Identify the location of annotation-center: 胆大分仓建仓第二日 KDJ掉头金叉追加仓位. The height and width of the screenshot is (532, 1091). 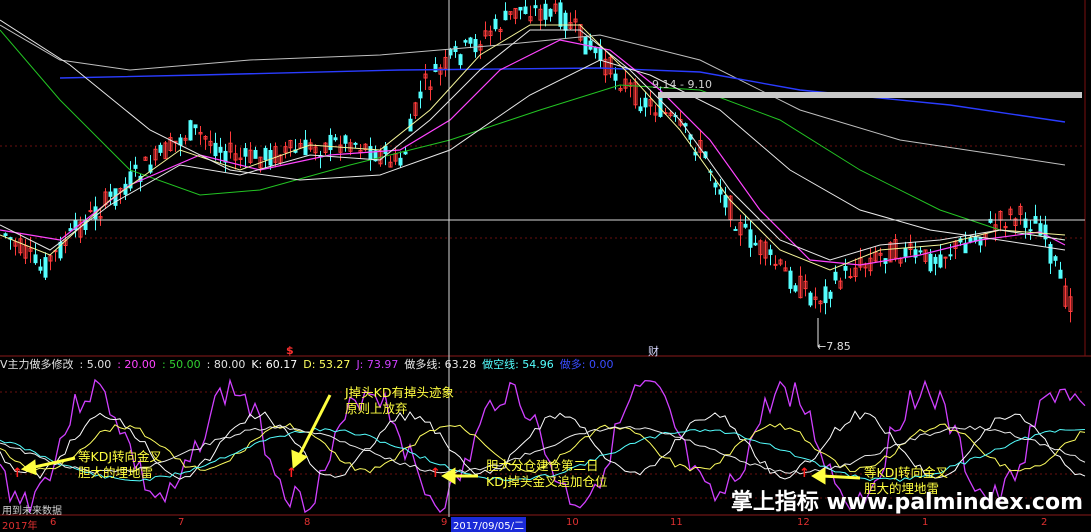
(547, 474).